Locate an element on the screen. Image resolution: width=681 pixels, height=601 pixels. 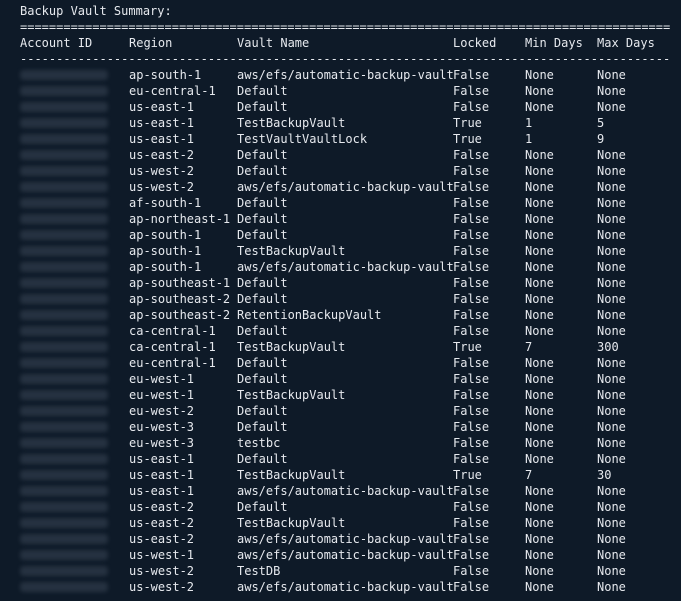
row-region: af-south-1 is located at coordinates (165, 203).